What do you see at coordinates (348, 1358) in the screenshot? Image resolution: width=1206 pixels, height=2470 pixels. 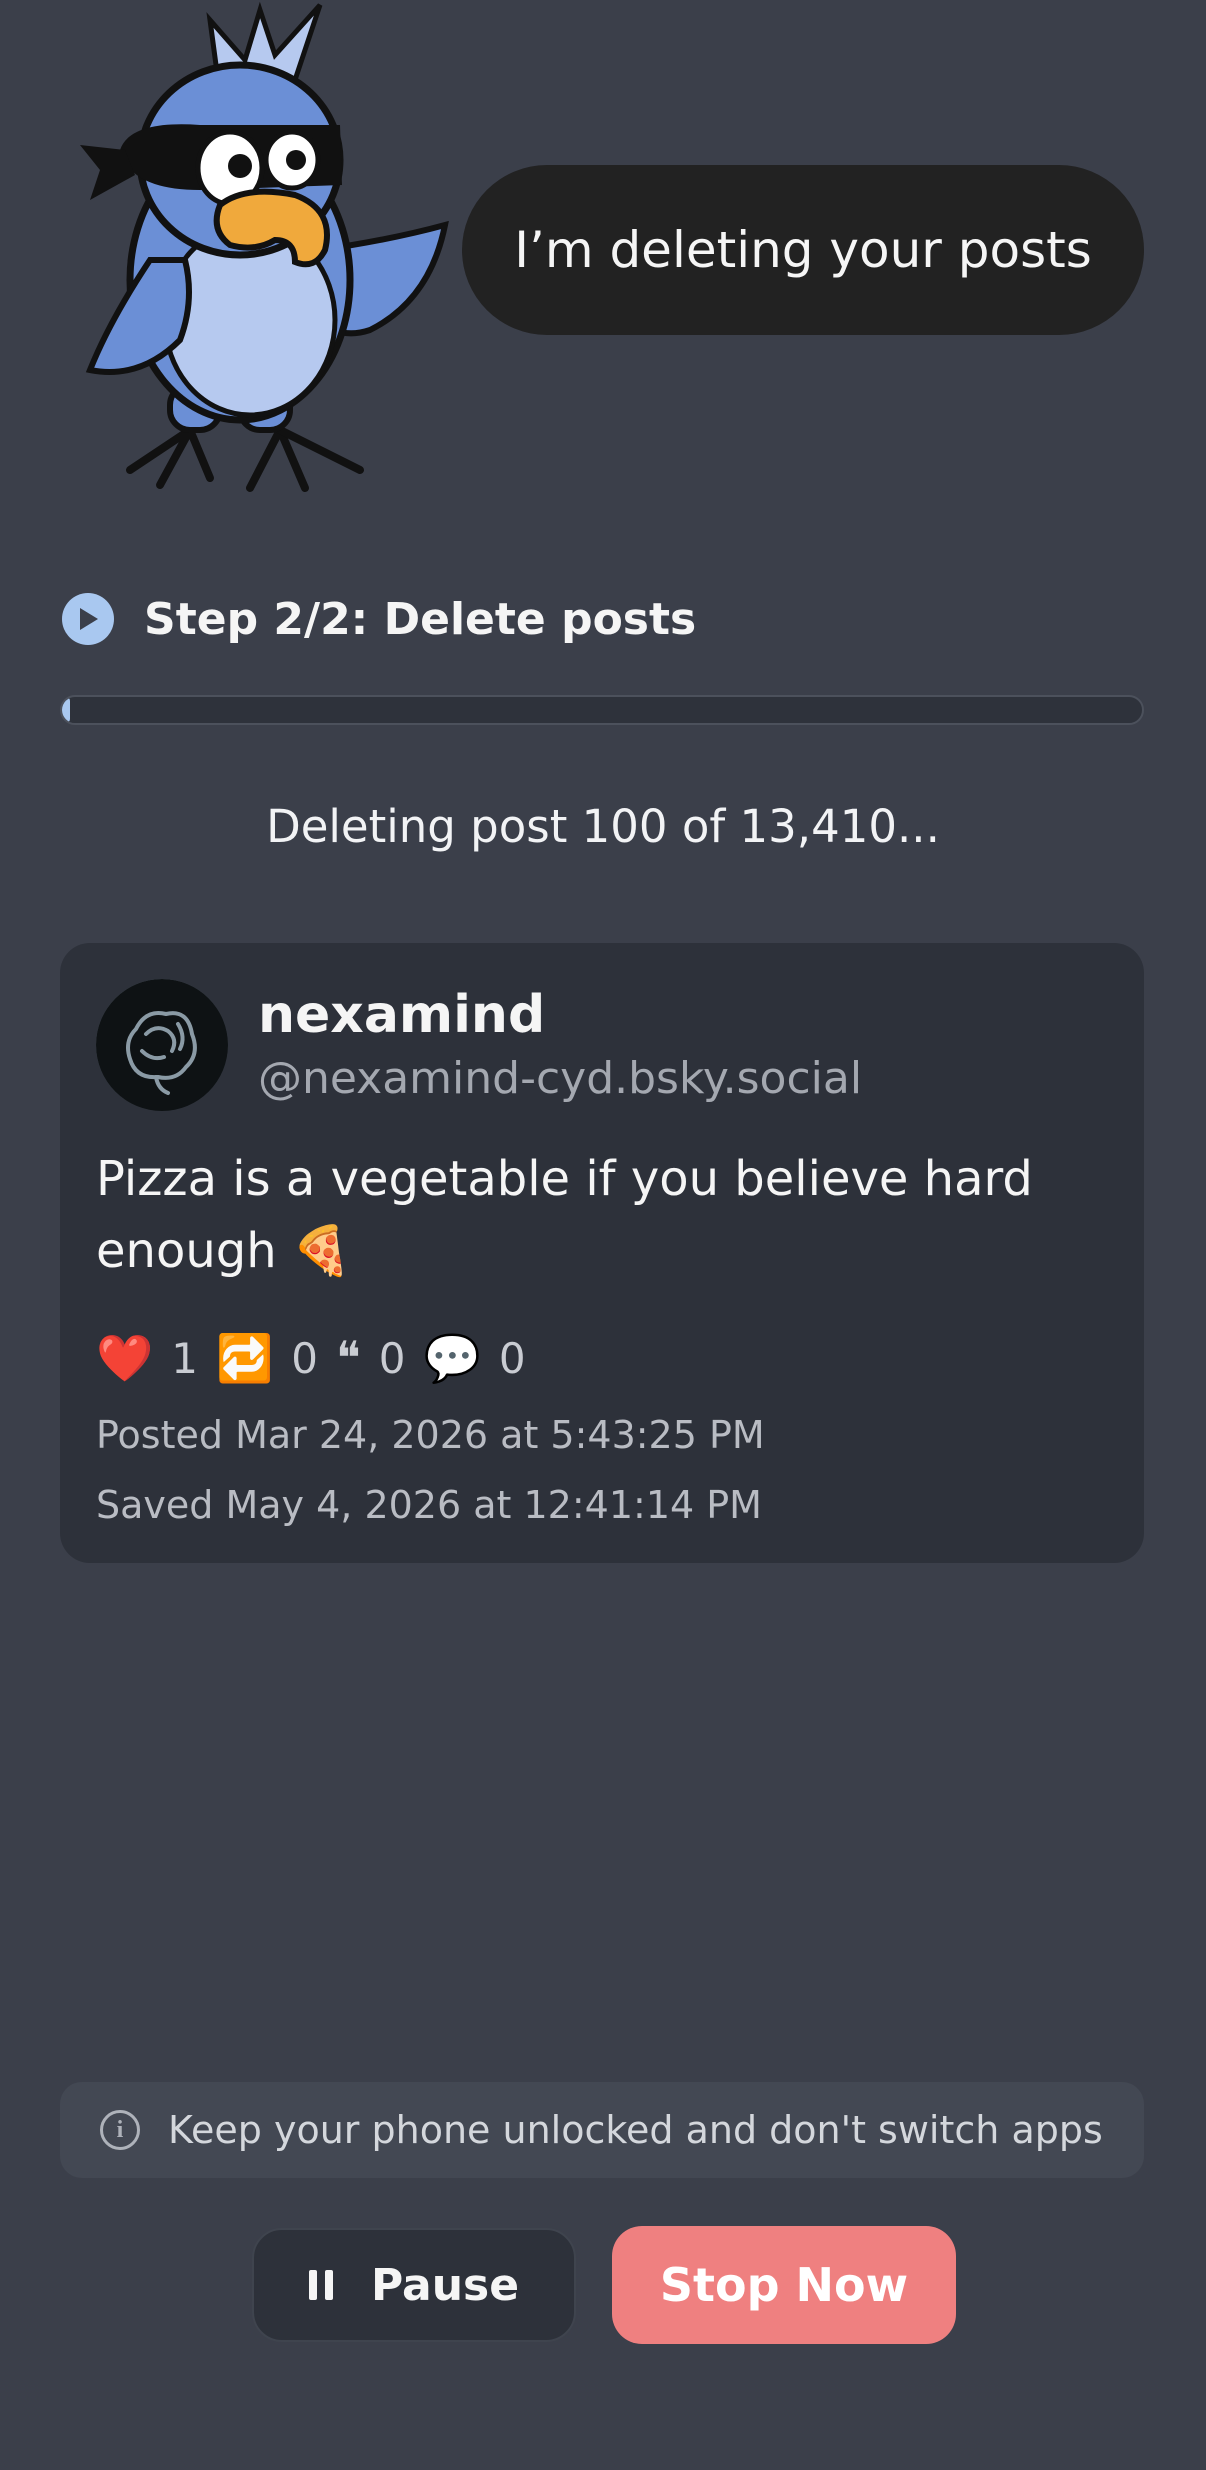 I see `quote-icon: ❝` at bounding box center [348, 1358].